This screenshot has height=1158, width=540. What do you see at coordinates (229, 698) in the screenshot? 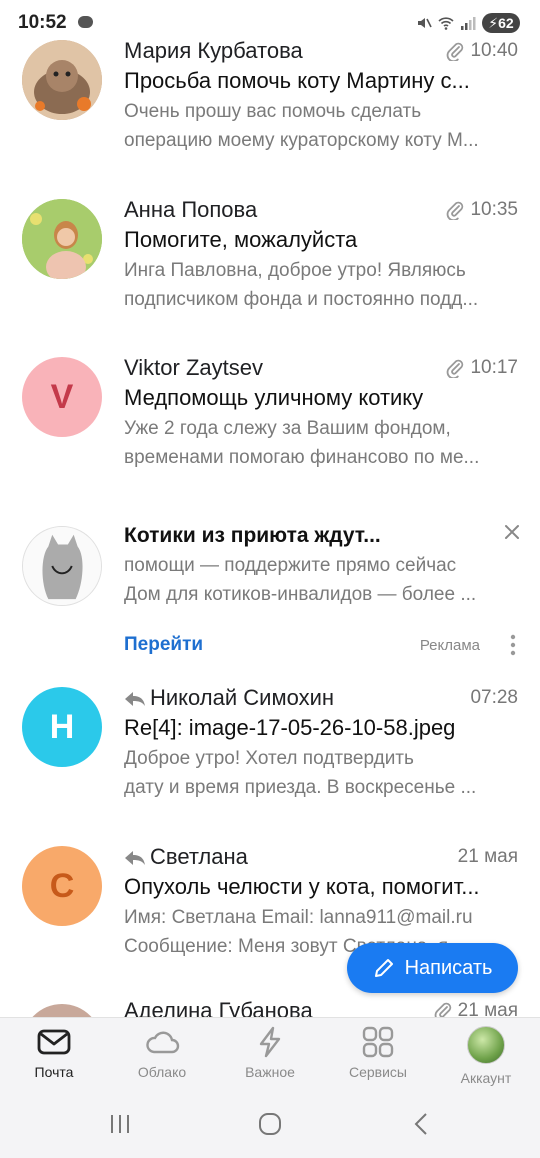
I see `sender-name: Николай Симохин` at bounding box center [229, 698].